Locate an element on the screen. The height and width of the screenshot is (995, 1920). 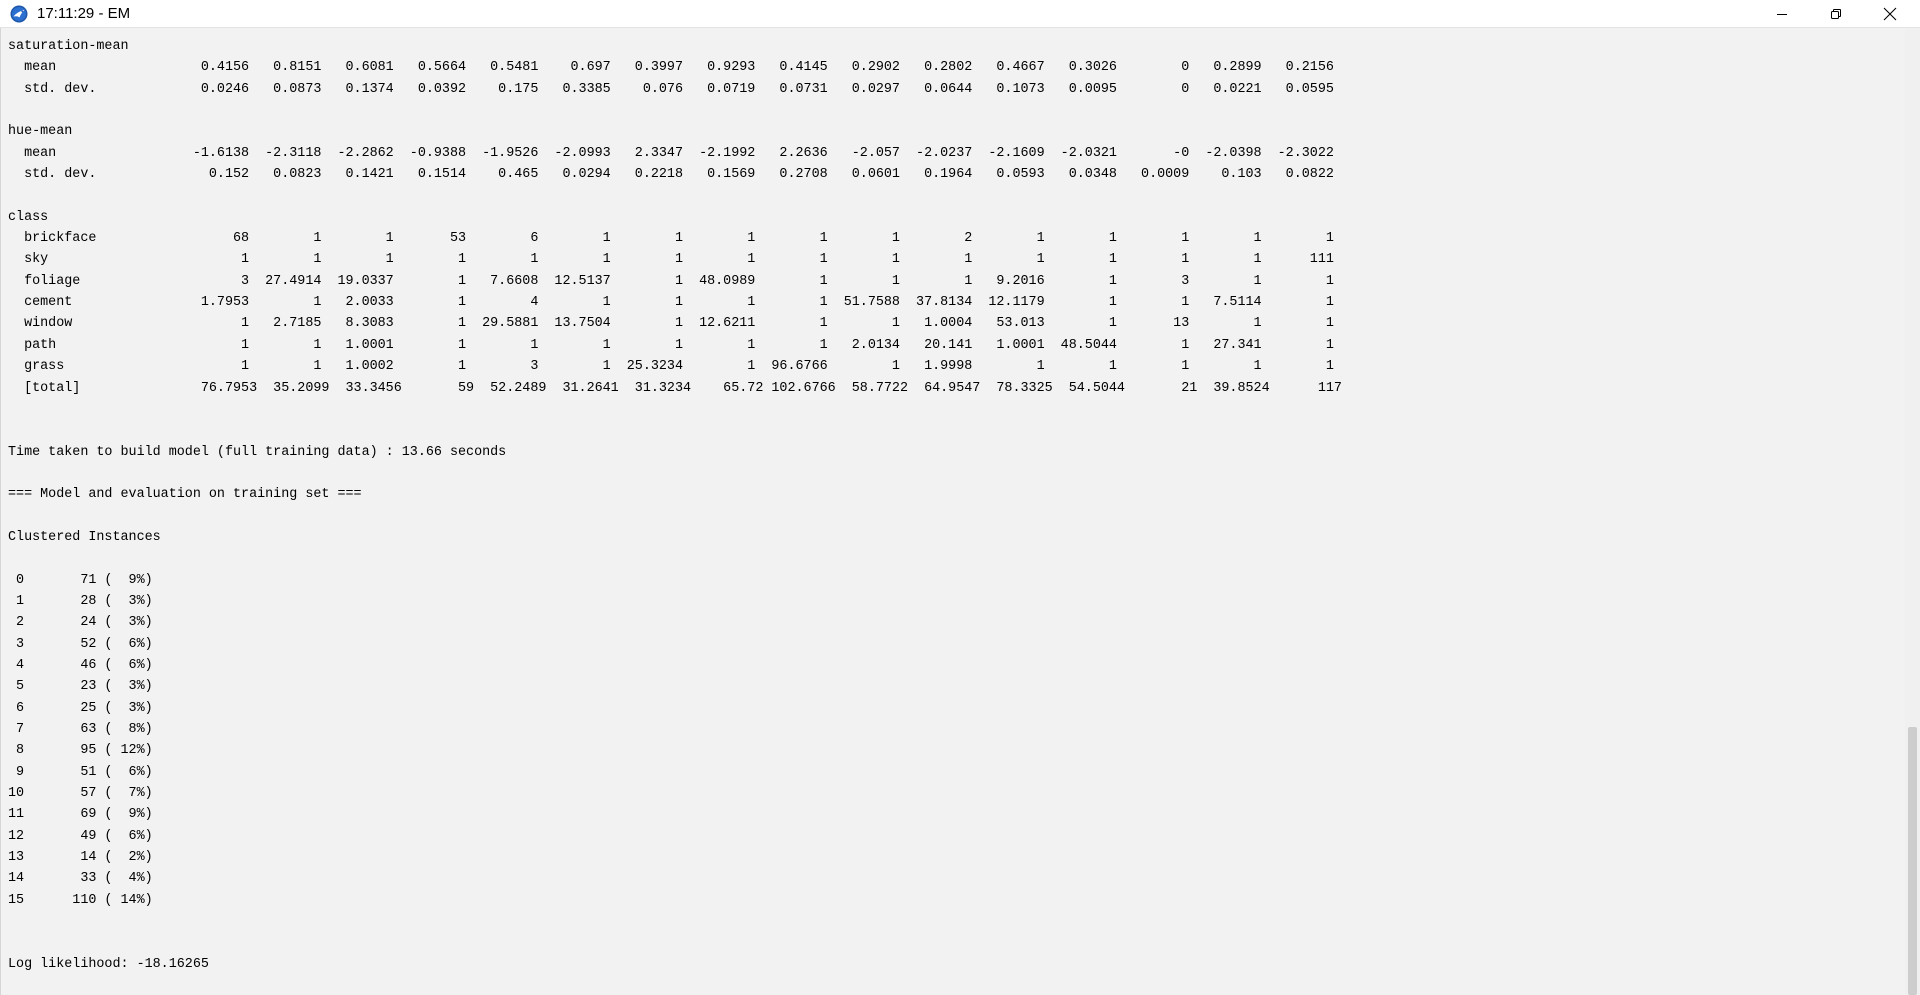
output-line: 4 46 ( 6%) is located at coordinates (80, 665).